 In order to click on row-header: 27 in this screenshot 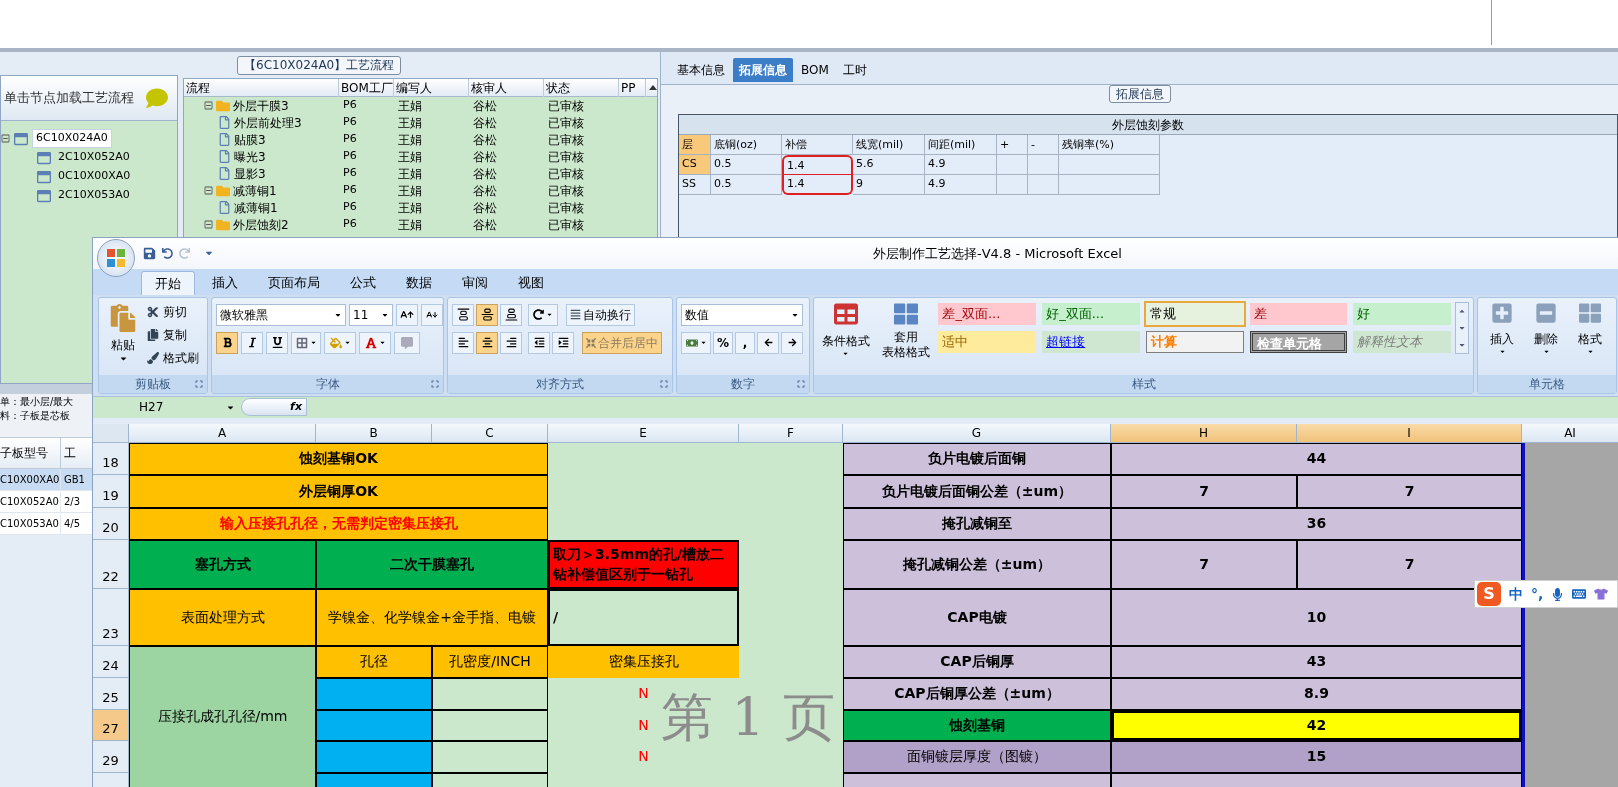, I will do `click(111, 725)`.